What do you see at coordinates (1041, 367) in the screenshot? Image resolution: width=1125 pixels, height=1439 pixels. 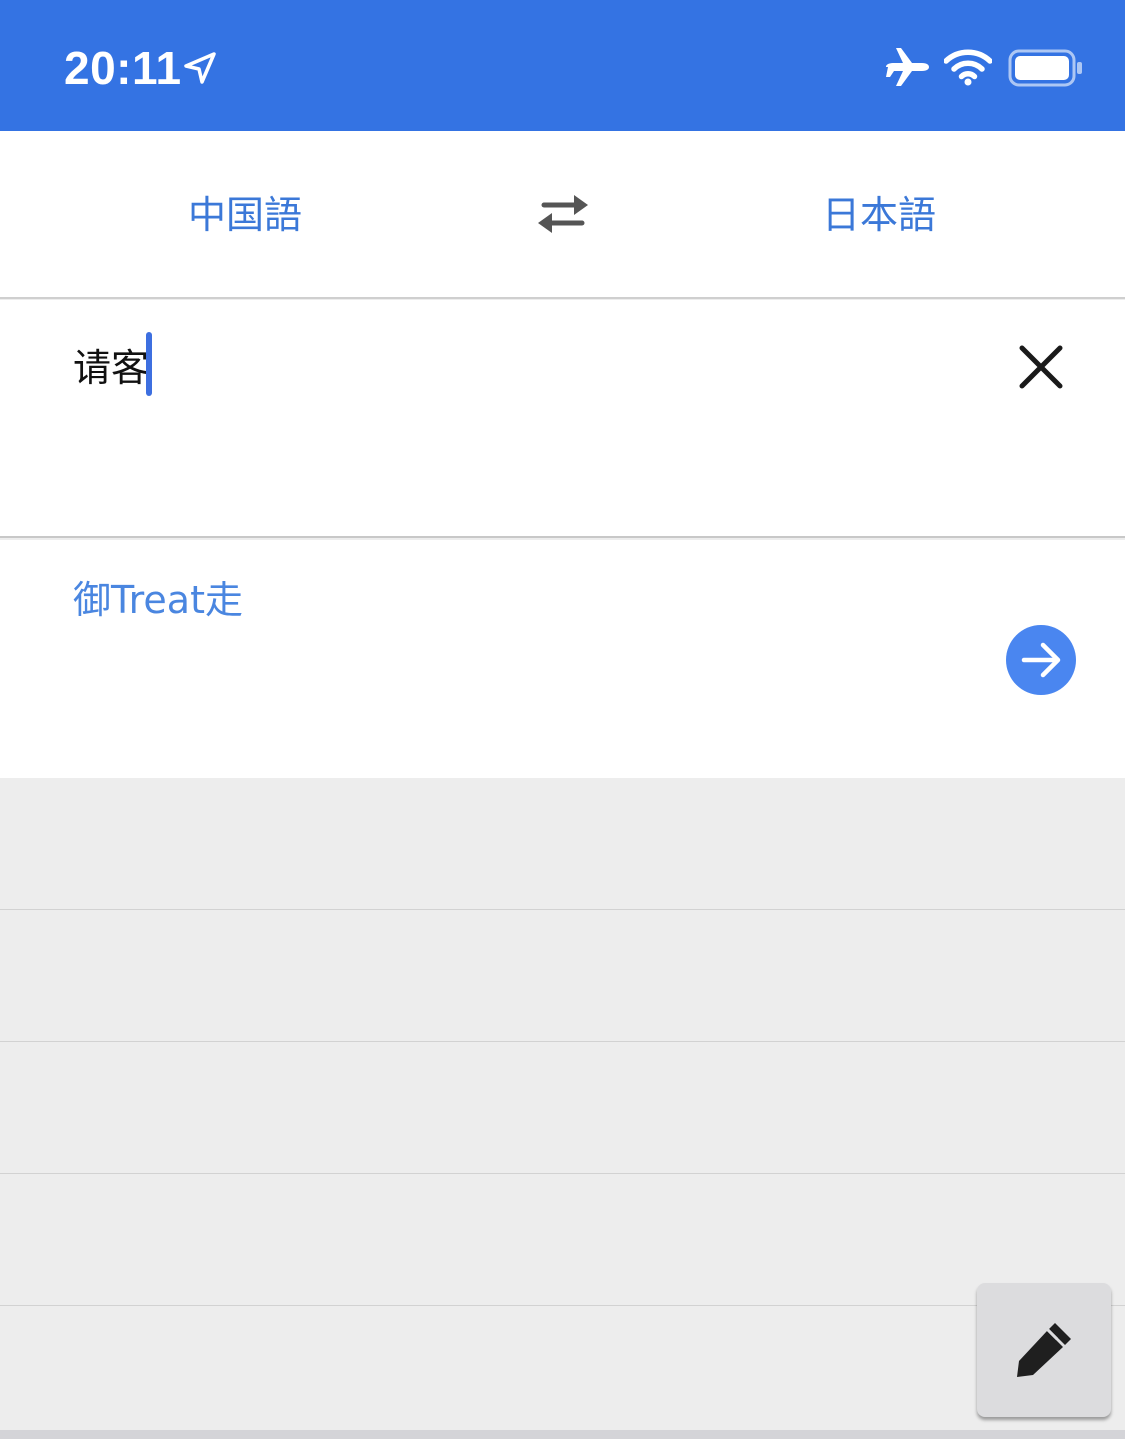 I see `close-icon` at bounding box center [1041, 367].